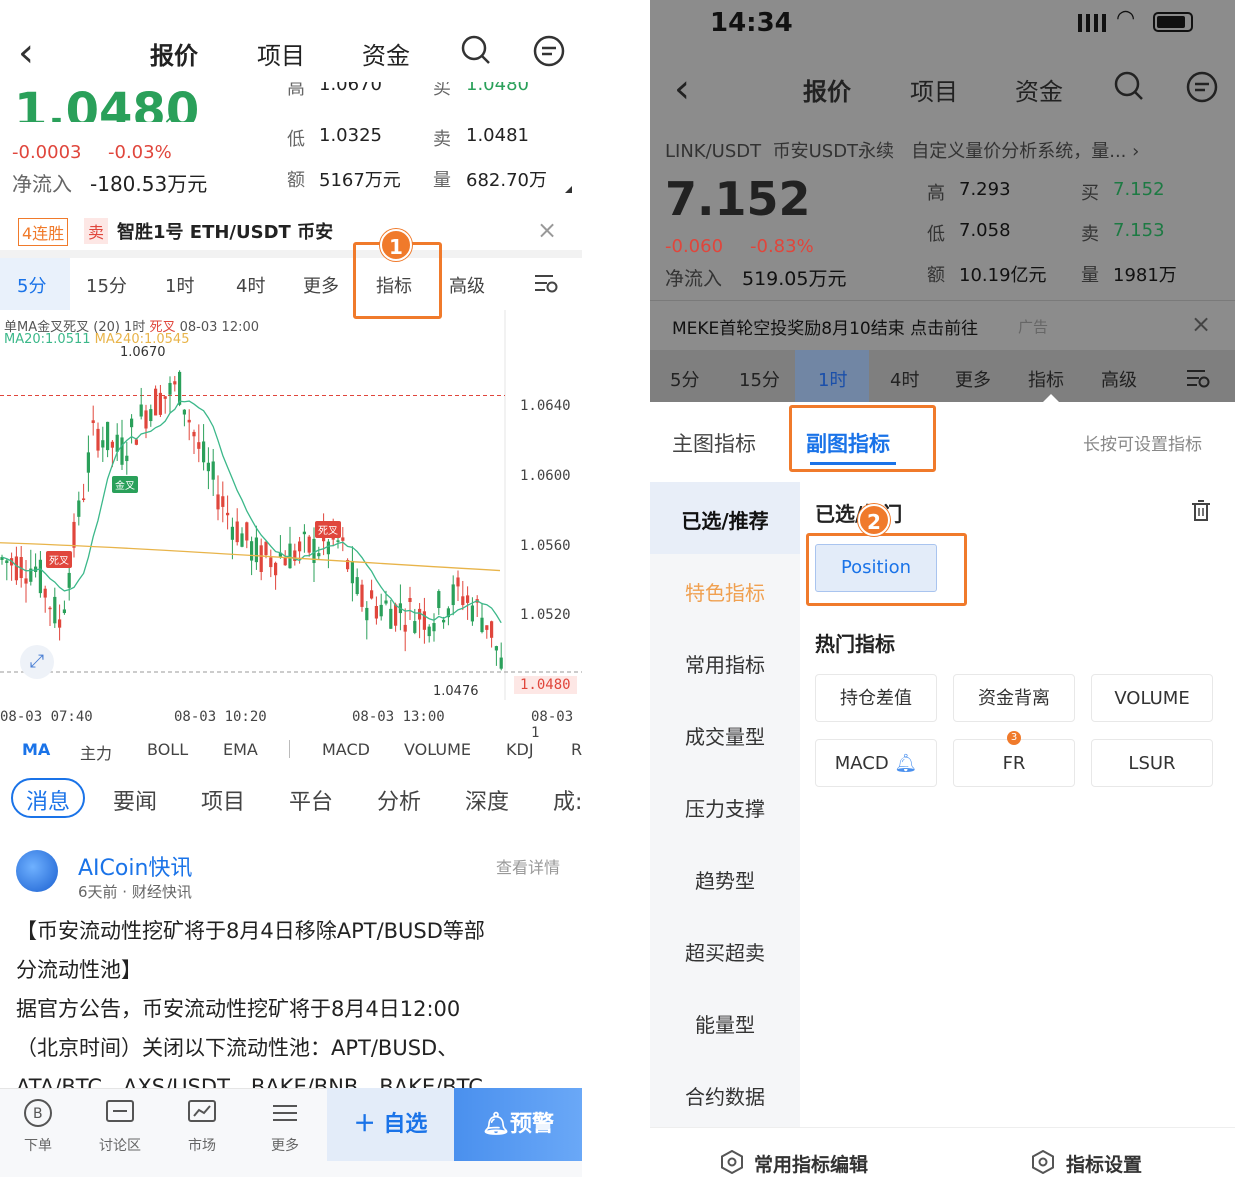  What do you see at coordinates (38, 1113) in the screenshot?
I see `order-icon: B` at bounding box center [38, 1113].